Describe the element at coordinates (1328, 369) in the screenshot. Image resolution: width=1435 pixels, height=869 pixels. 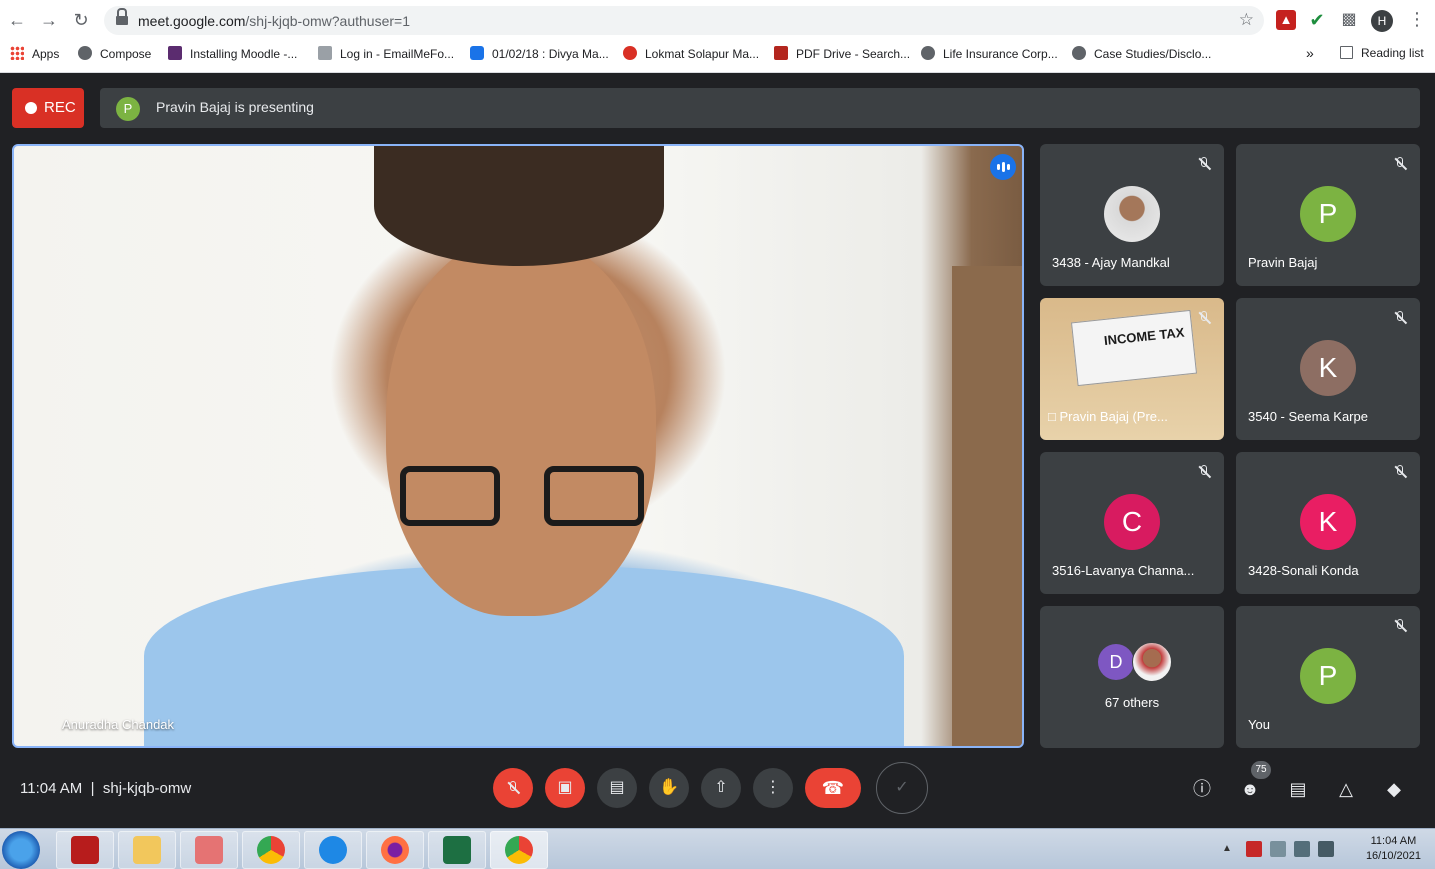
I see `participant-tile: K 3540 - Seema Karpe` at that location.